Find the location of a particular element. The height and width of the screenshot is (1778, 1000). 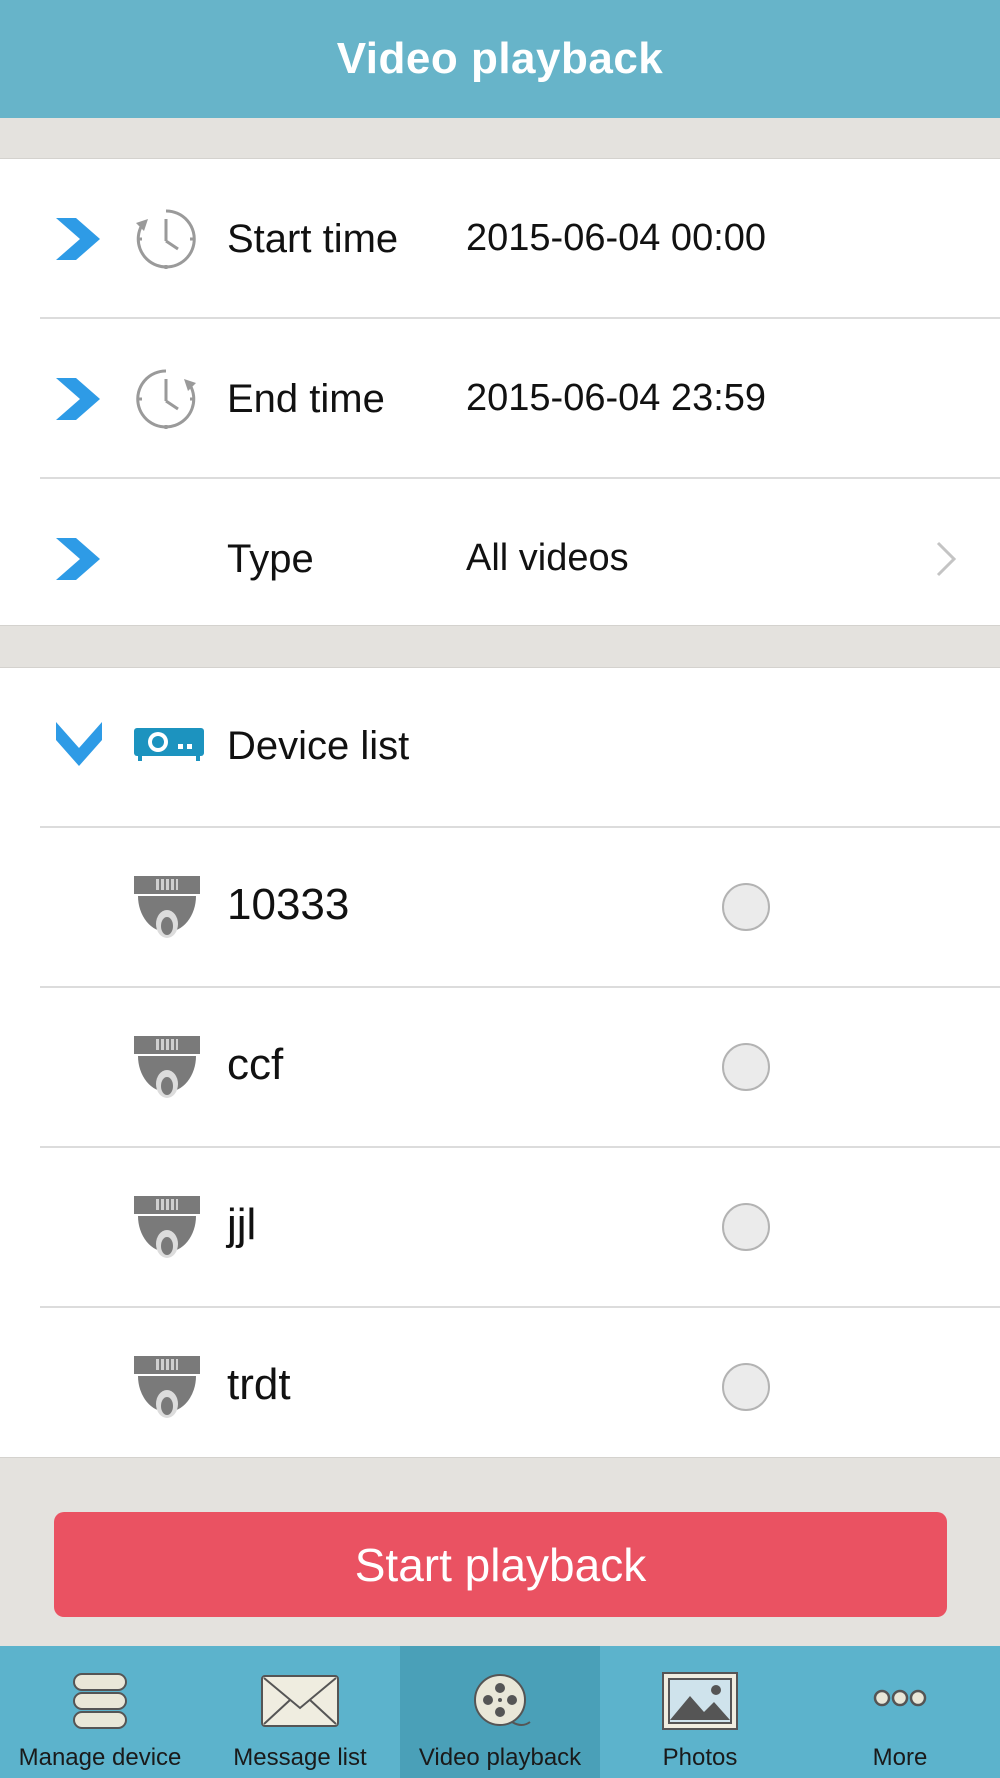

tab-video-playback: Video playback is located at coordinates (500, 1712).